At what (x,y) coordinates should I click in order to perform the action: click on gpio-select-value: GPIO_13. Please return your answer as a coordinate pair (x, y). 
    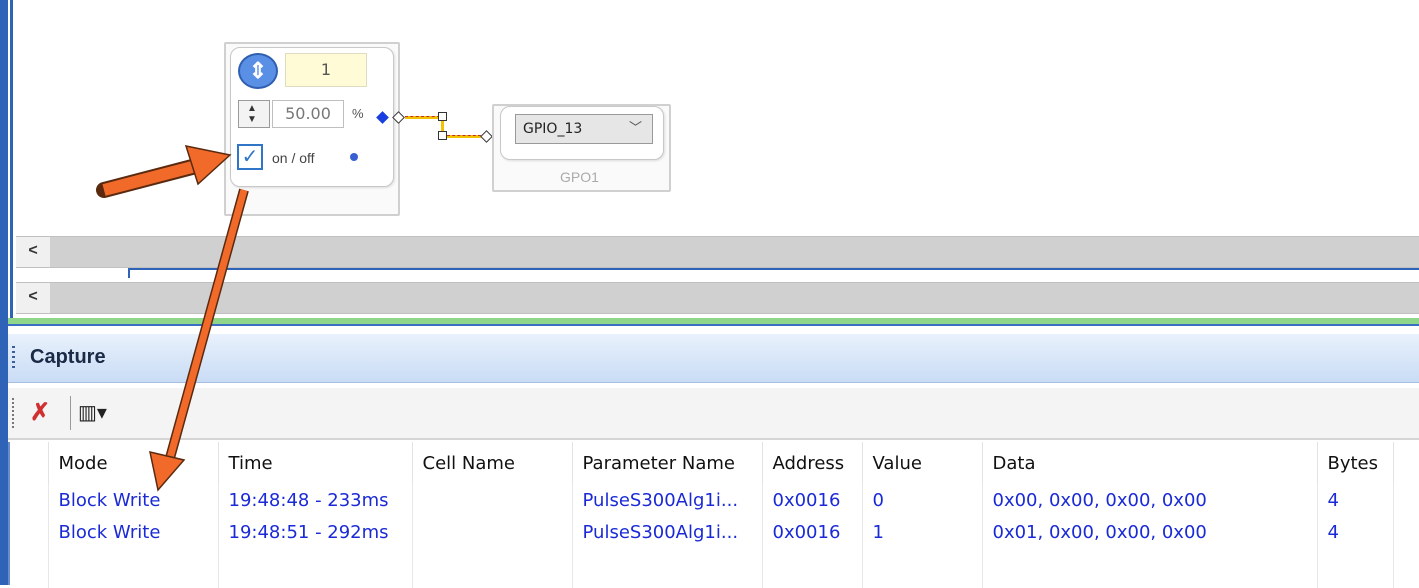
    Looking at the image, I should click on (553, 129).